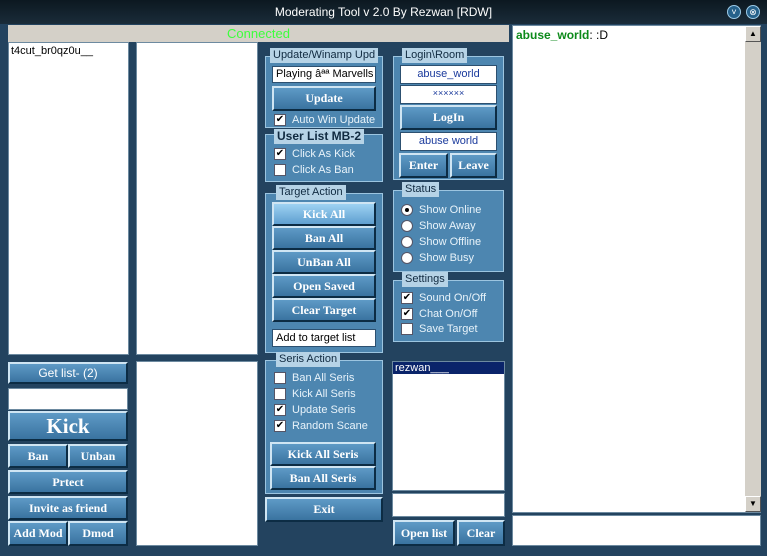 The image size is (767, 556). What do you see at coordinates (599, 35) in the screenshot?
I see `chat-message: : :D` at bounding box center [599, 35].